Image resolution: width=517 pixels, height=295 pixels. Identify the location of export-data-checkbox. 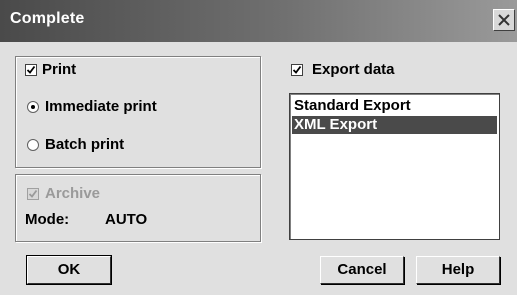
(297, 70).